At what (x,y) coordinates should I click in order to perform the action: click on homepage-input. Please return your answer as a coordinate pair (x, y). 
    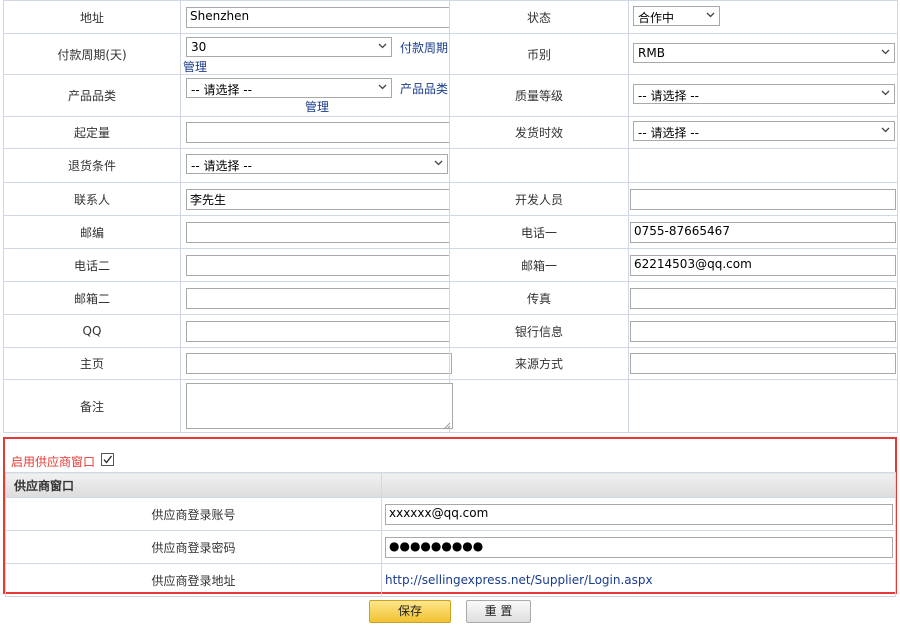
    Looking at the image, I should click on (319, 363).